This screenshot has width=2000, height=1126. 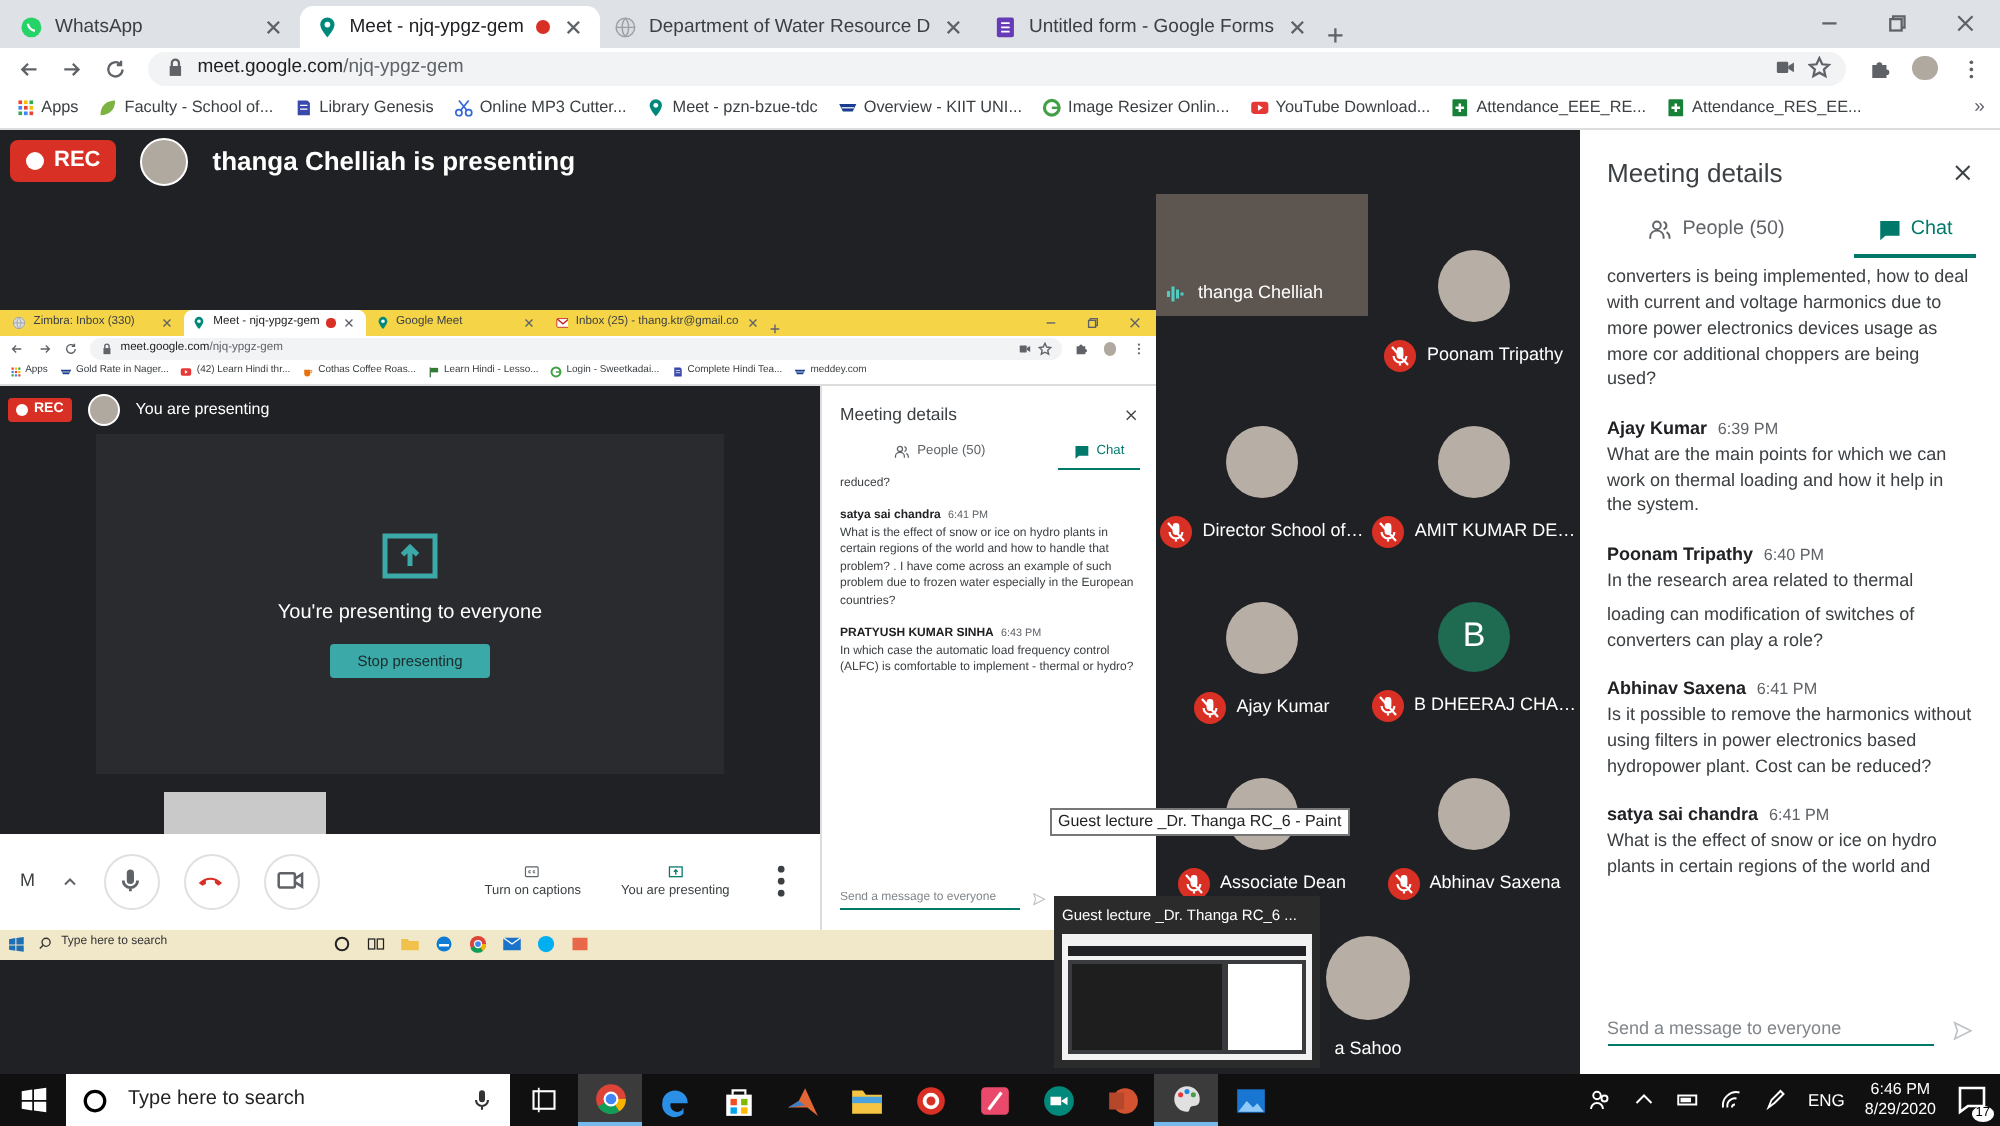 I want to click on message-text: What is the effect of snow or ice on hydro plants in certain regions of the world and, so click(x=1773, y=854).